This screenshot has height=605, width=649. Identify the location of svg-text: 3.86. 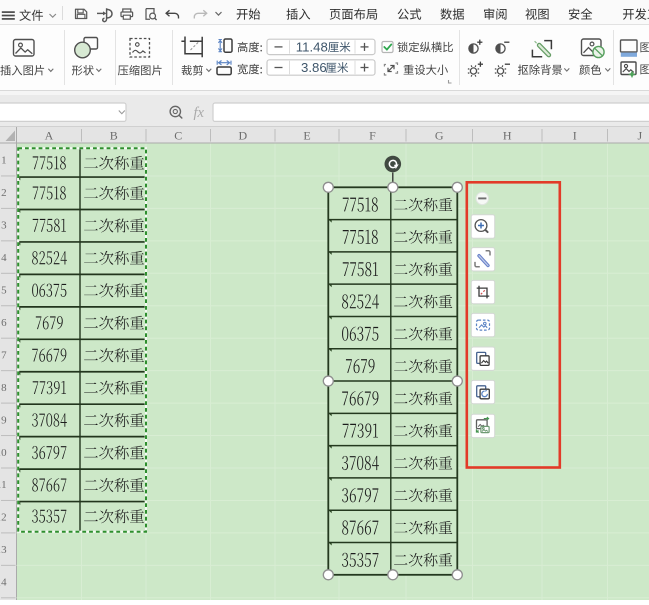
(314, 67).